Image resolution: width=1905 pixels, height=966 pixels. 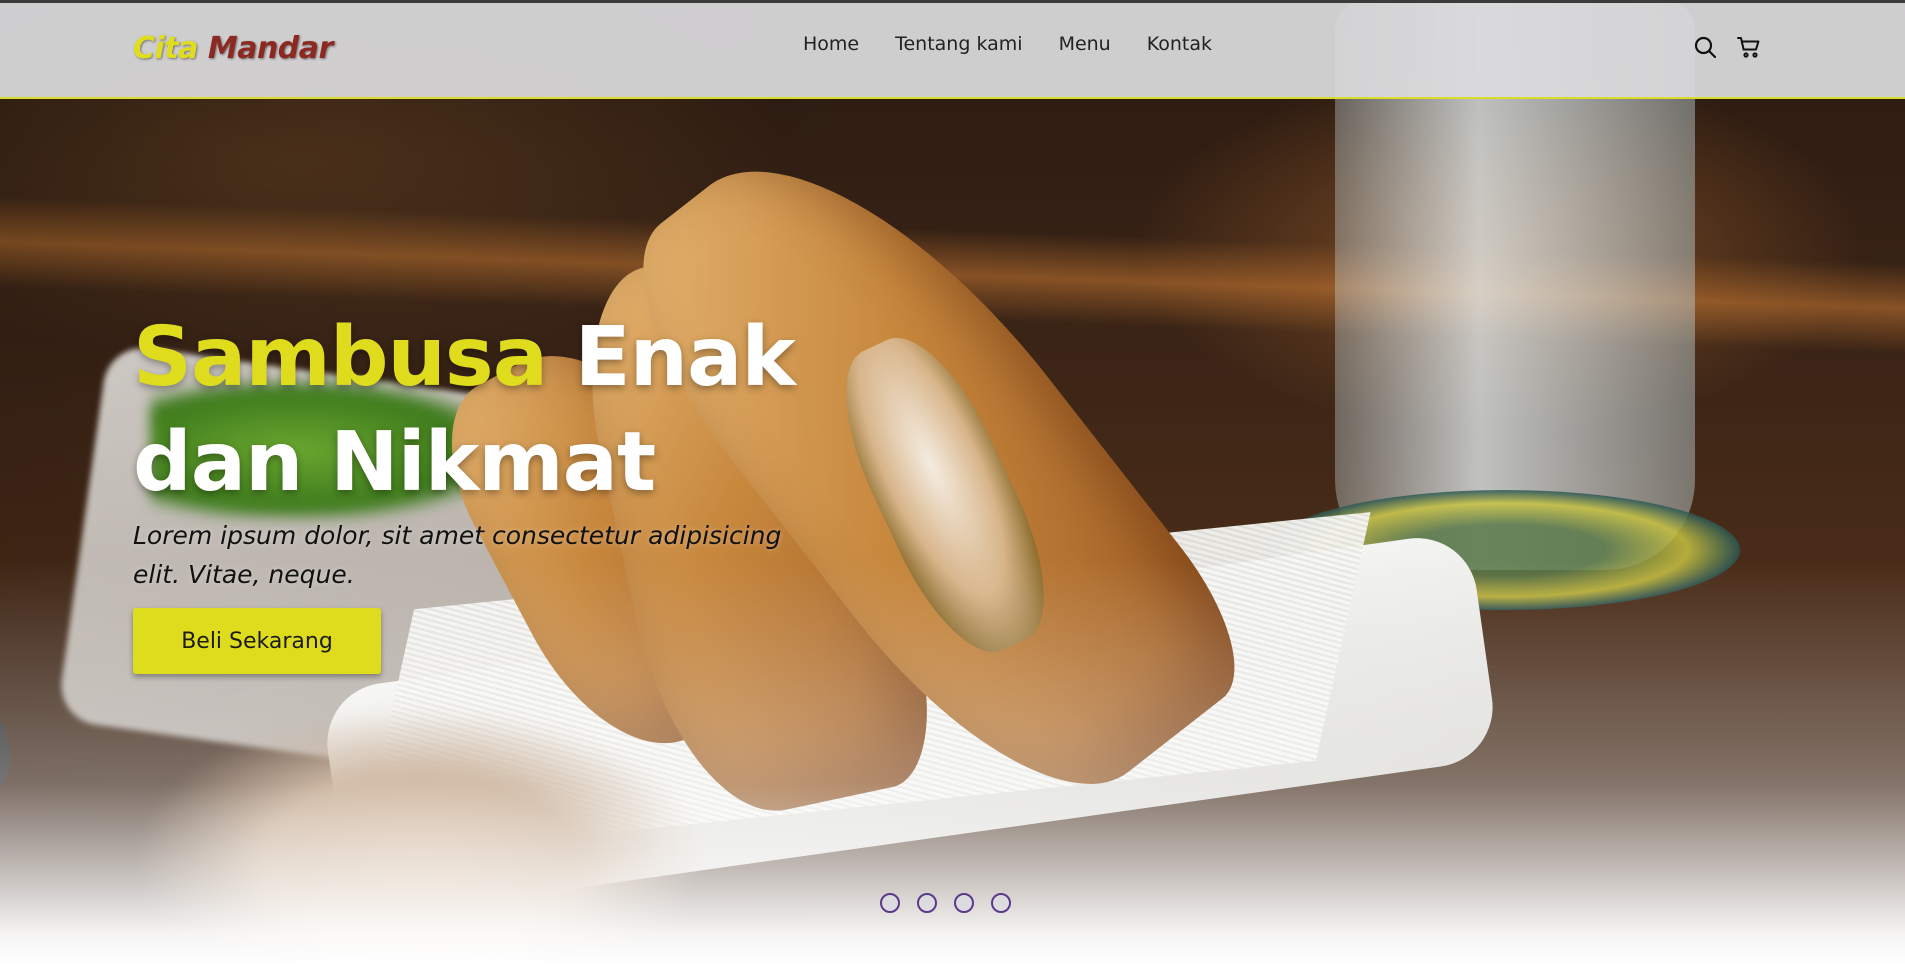 I want to click on nav-link-kontak: Kontak, so click(x=1179, y=44).